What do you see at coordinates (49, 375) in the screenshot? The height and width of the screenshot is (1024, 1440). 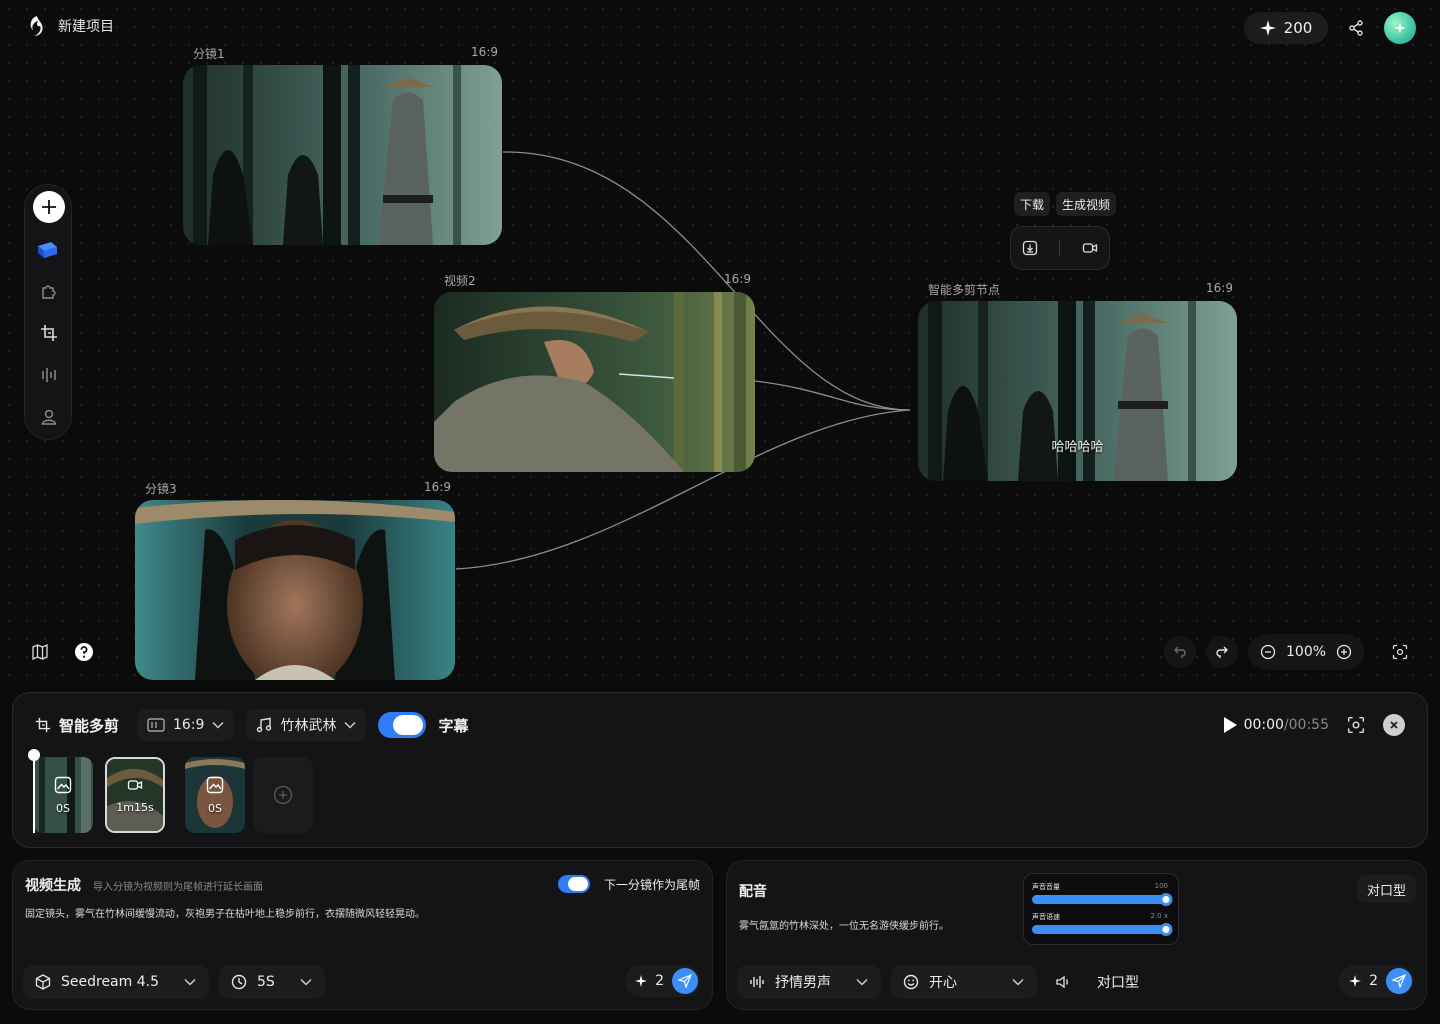 I see `tool-audio-button` at bounding box center [49, 375].